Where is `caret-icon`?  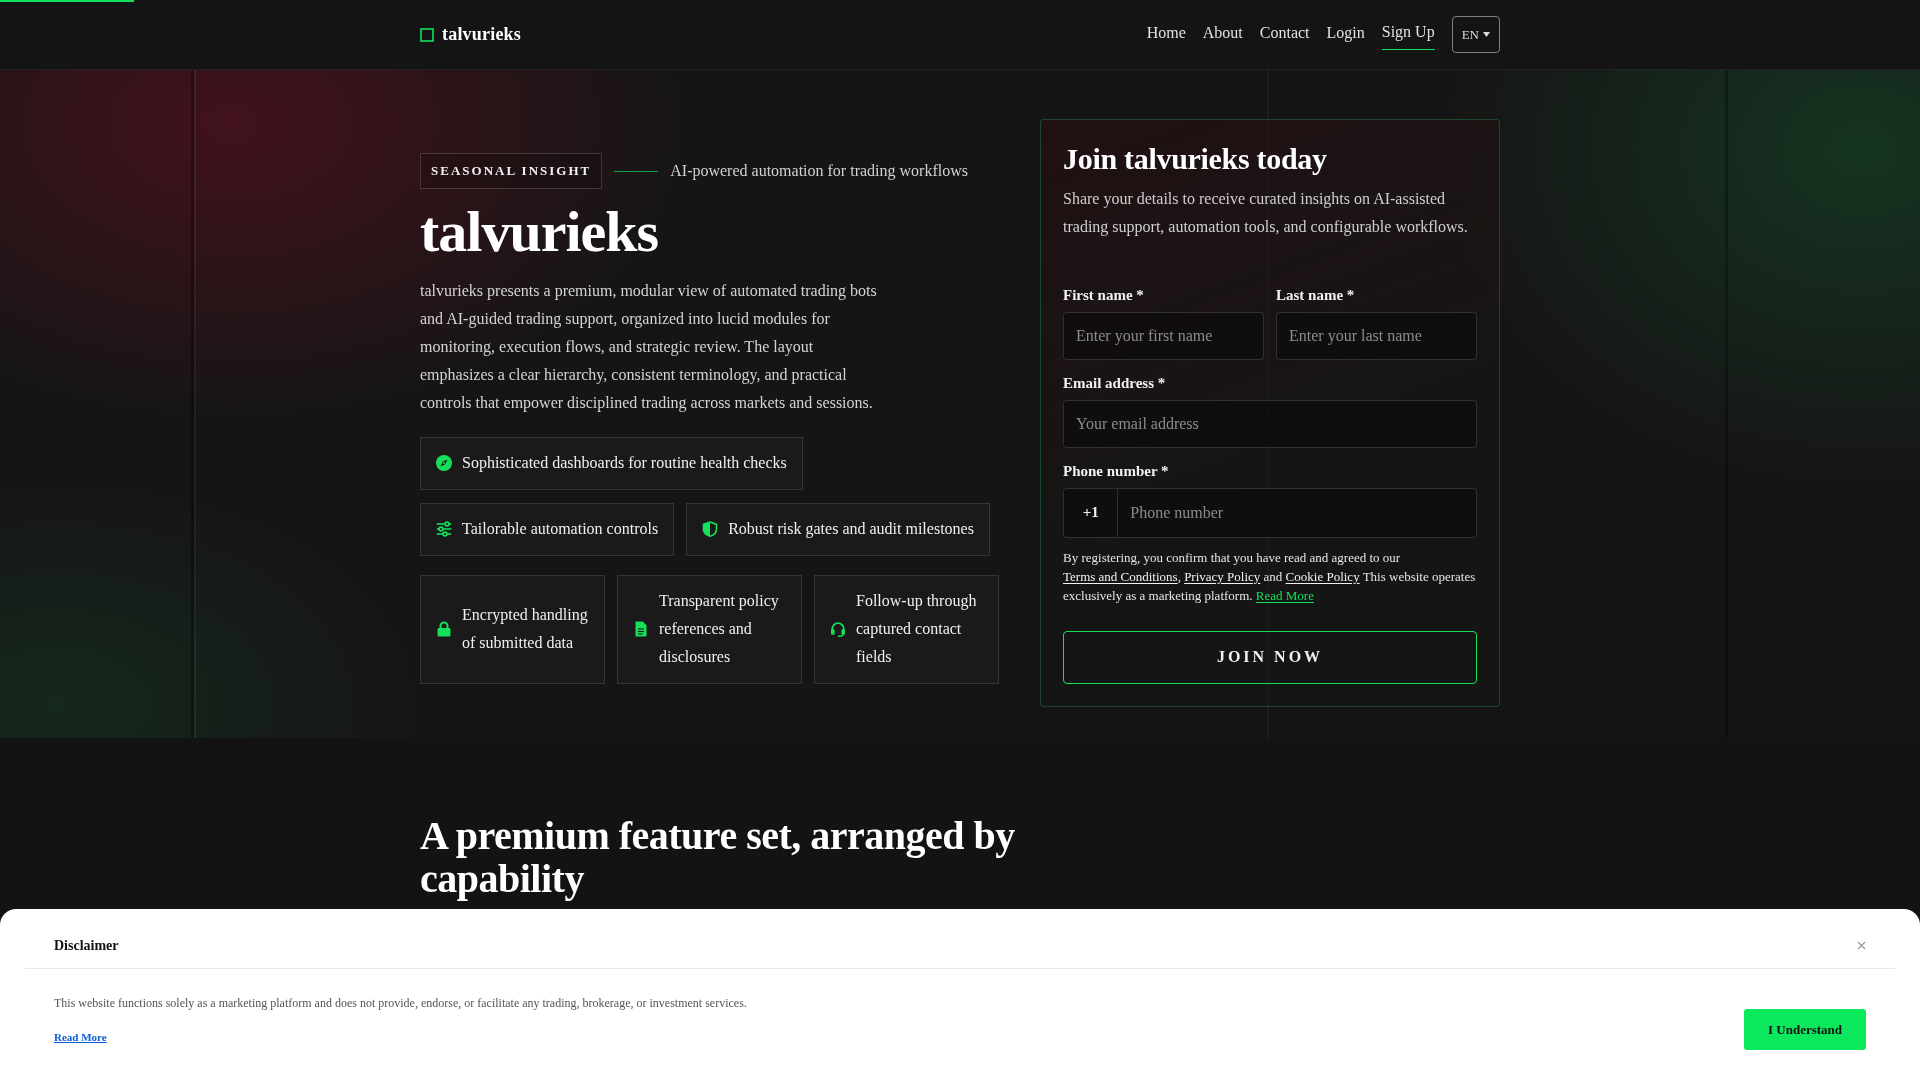 caret-icon is located at coordinates (1486, 34).